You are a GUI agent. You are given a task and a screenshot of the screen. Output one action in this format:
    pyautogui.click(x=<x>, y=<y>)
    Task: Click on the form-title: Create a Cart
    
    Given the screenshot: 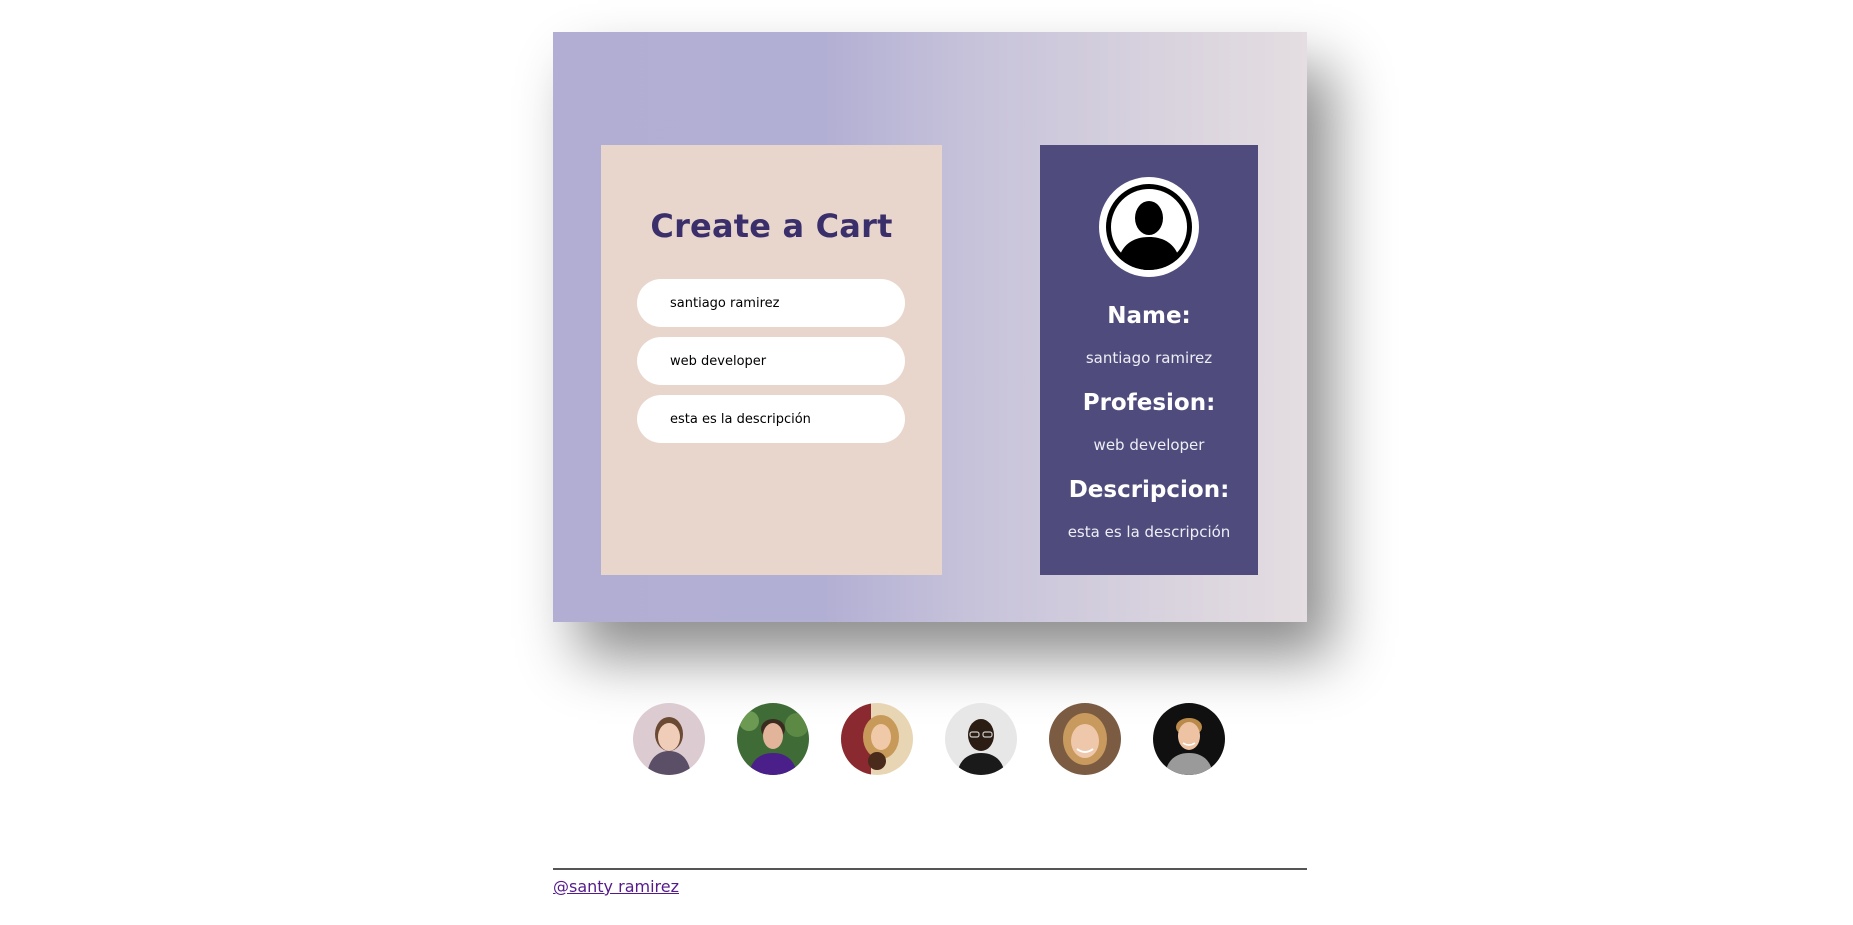 What is the action you would take?
    pyautogui.click(x=771, y=226)
    